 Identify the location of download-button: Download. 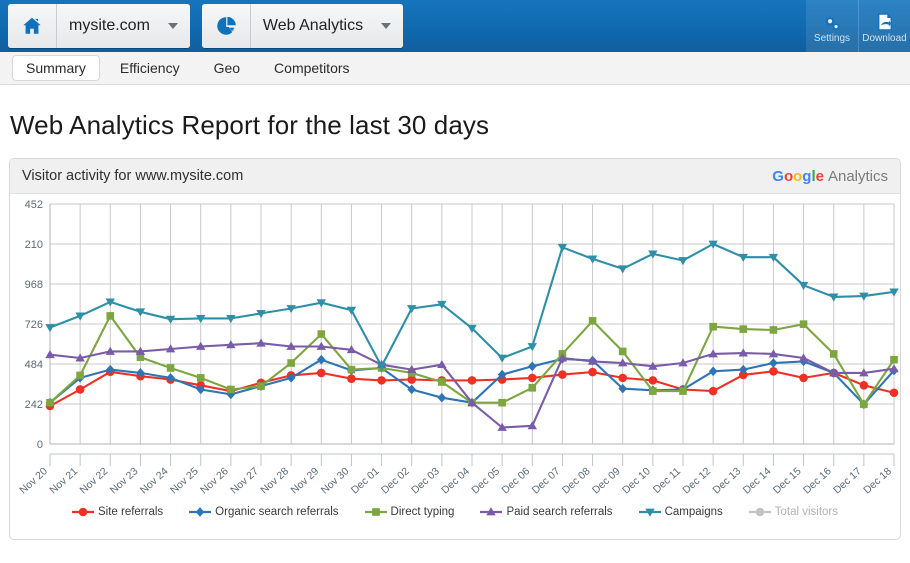
(884, 26).